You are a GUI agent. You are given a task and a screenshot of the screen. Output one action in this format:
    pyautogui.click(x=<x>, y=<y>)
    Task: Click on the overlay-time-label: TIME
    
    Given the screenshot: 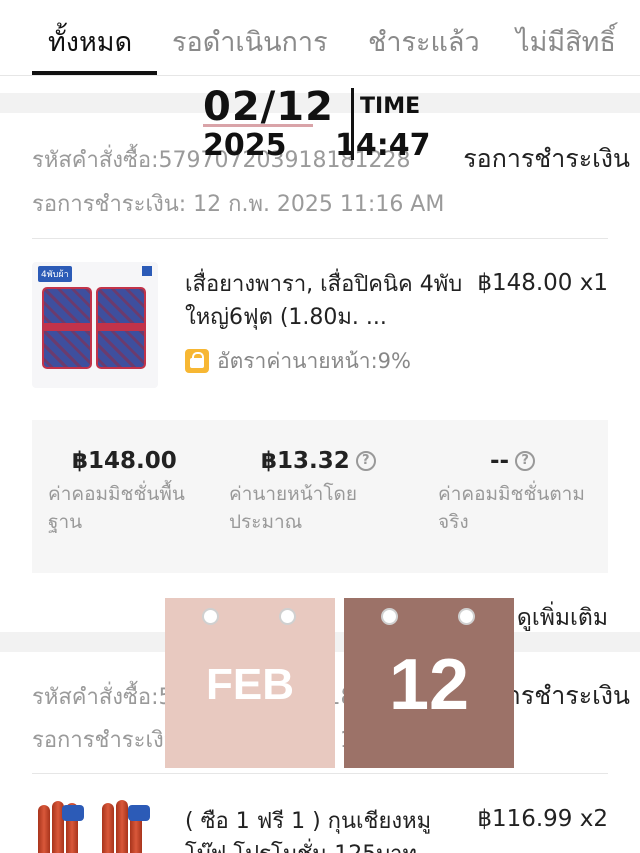 What is the action you would take?
    pyautogui.click(x=390, y=106)
    